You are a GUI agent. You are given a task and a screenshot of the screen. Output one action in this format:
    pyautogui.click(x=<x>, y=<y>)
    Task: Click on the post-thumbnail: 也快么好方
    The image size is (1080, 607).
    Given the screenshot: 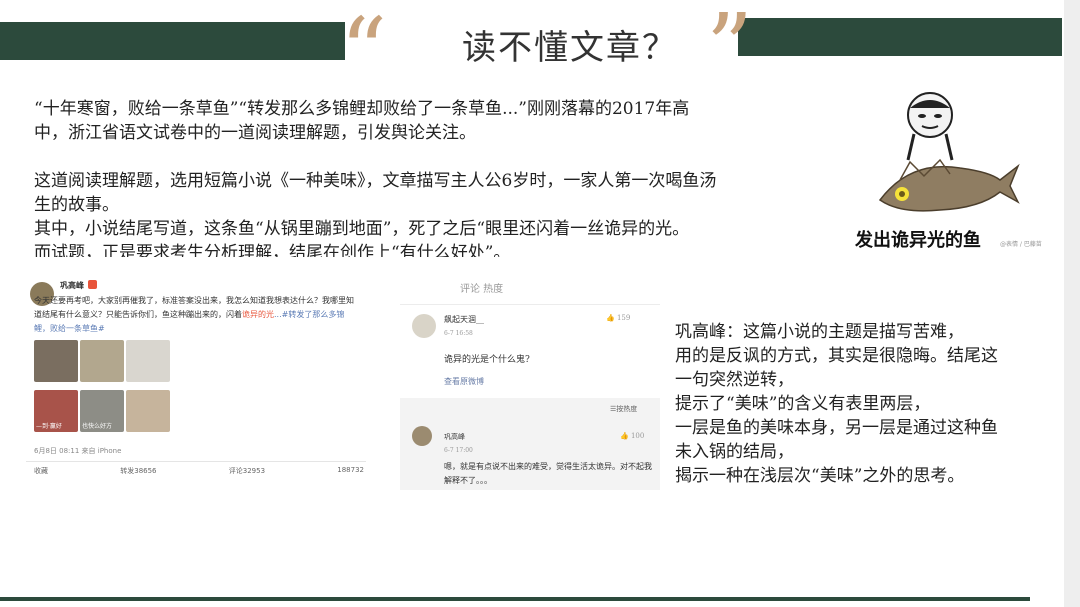 What is the action you would take?
    pyautogui.click(x=102, y=411)
    